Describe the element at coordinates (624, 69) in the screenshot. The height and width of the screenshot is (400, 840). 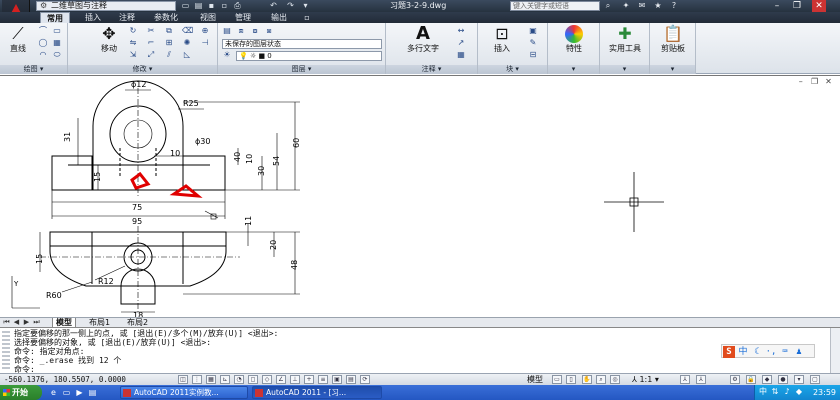
I see `utilities-panel-expand: ▾` at that location.